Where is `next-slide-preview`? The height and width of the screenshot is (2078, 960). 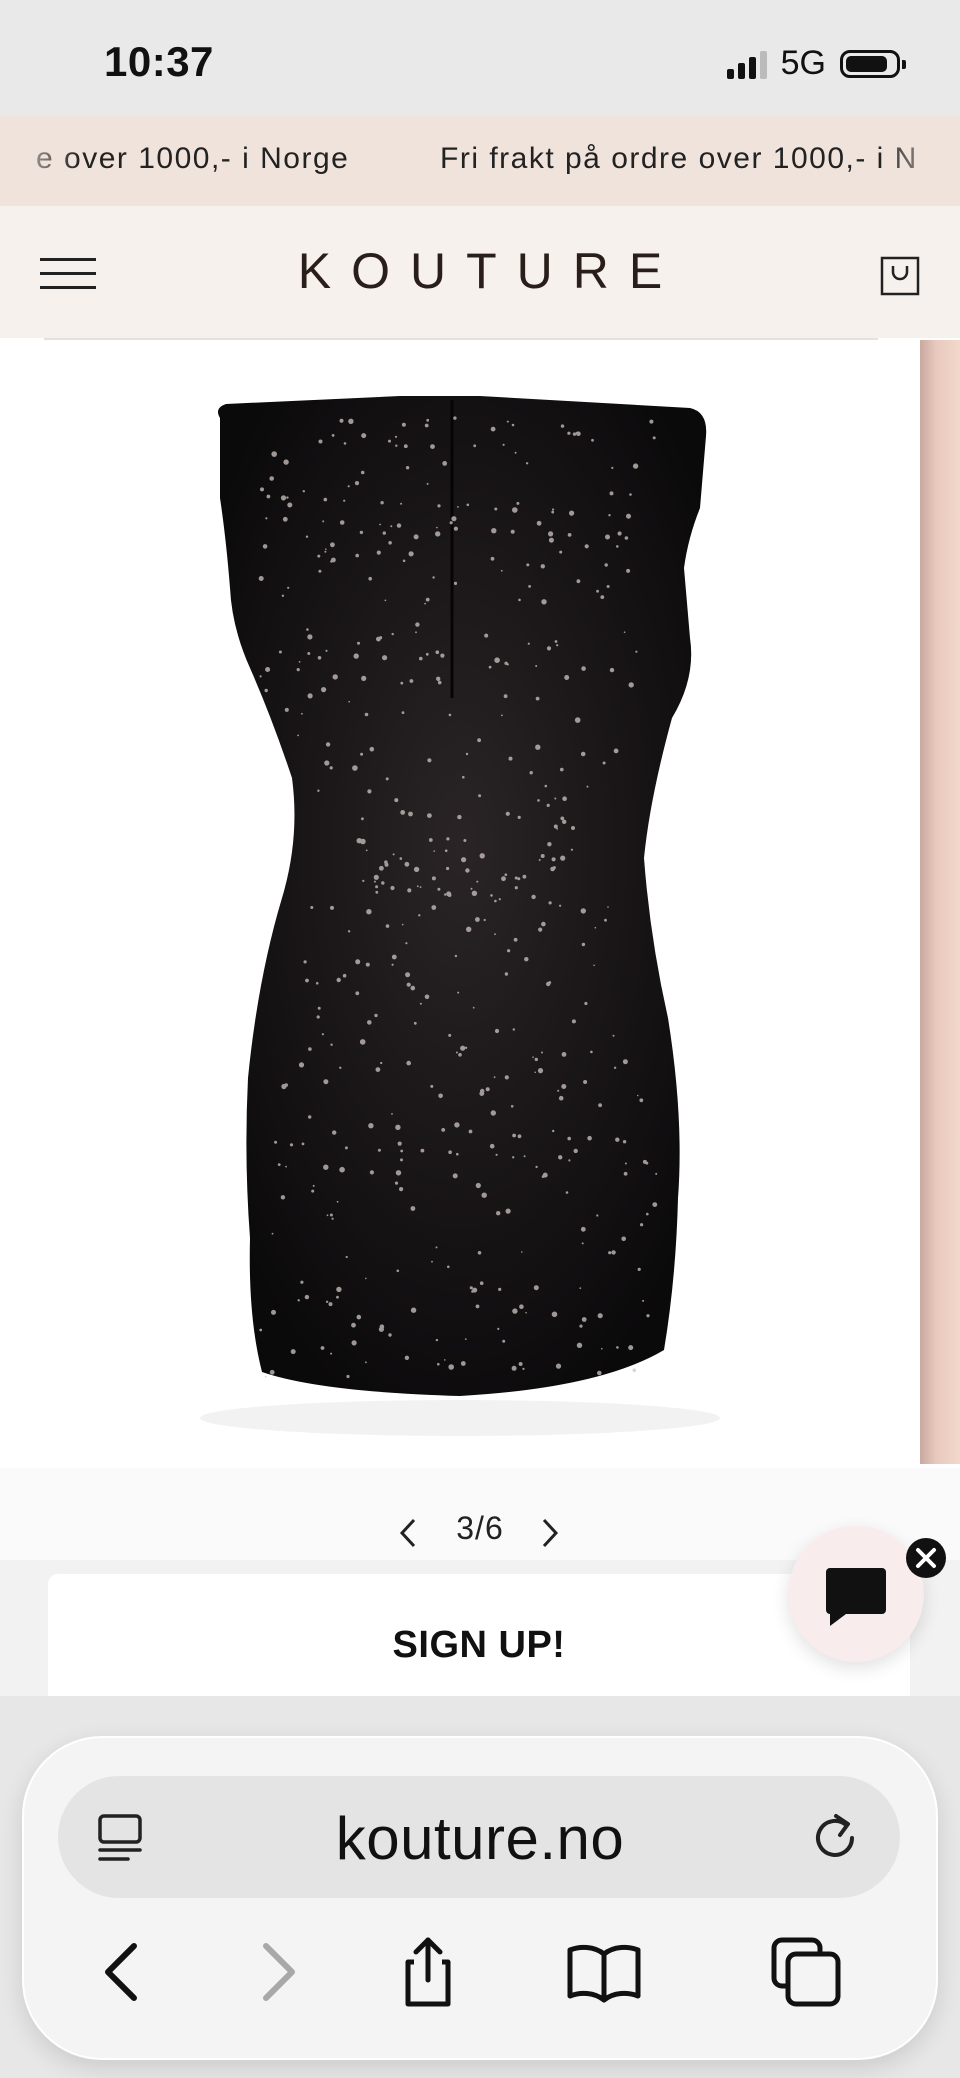 next-slide-preview is located at coordinates (940, 902).